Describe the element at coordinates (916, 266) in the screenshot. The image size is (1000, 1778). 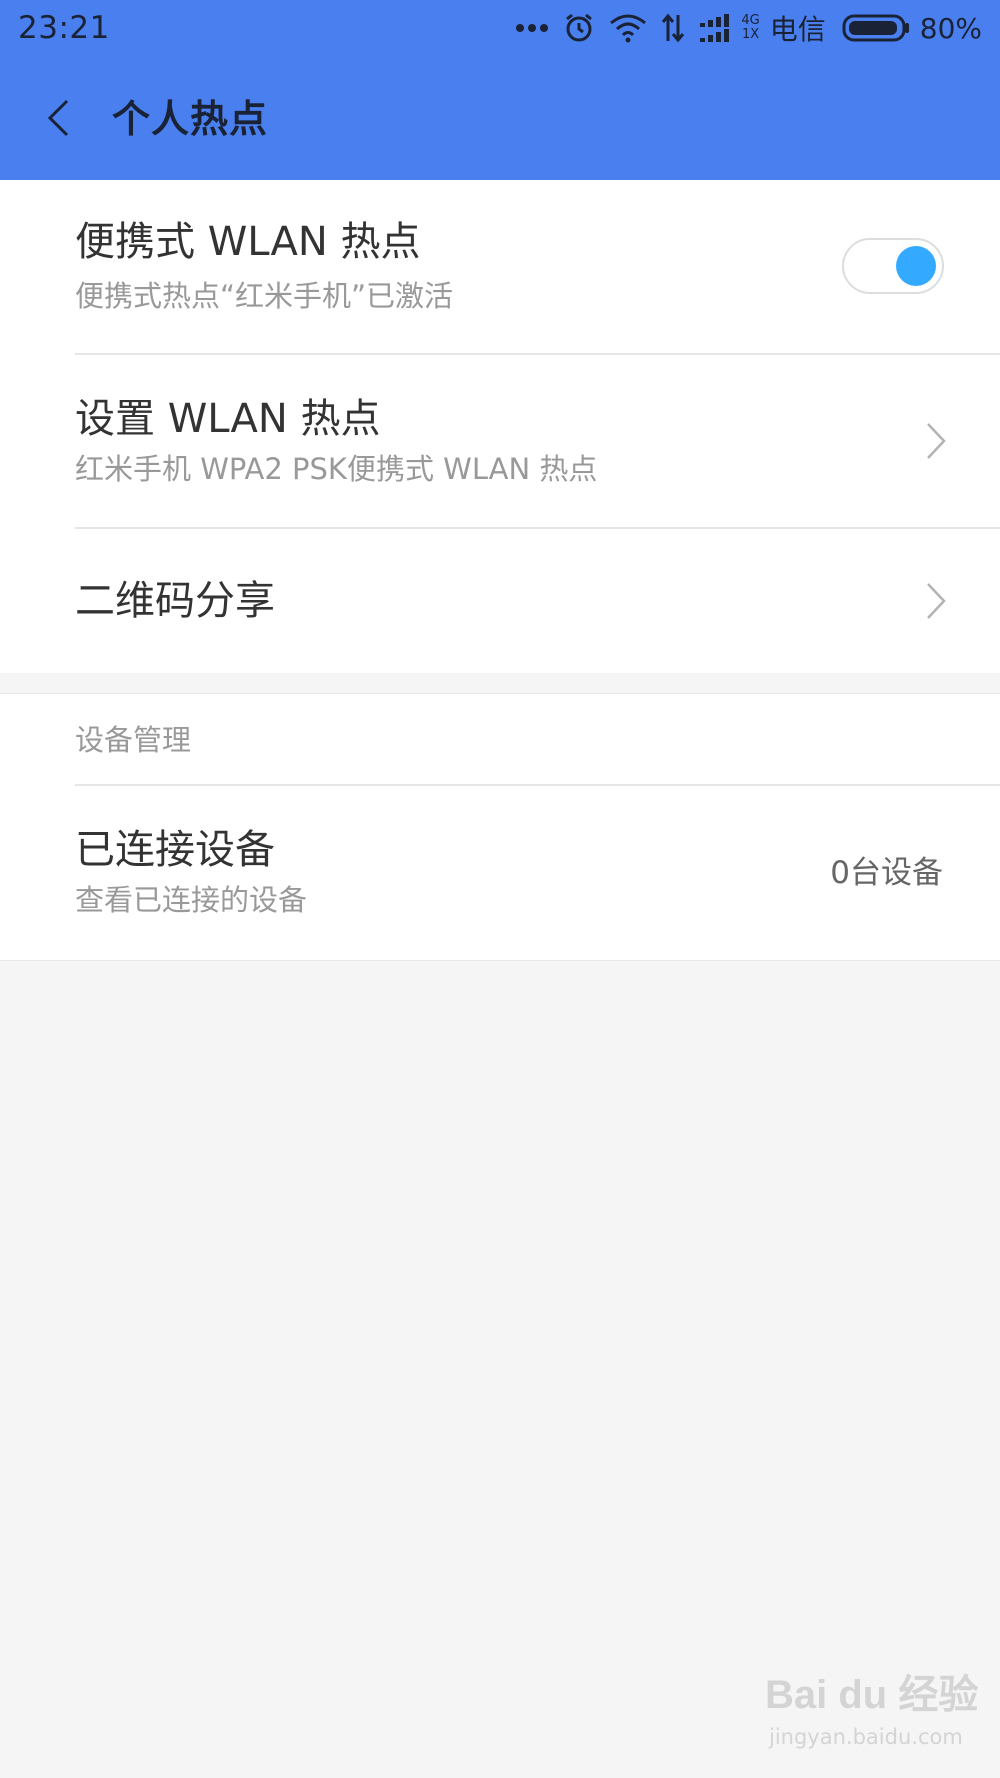
I see `toggle-knob` at that location.